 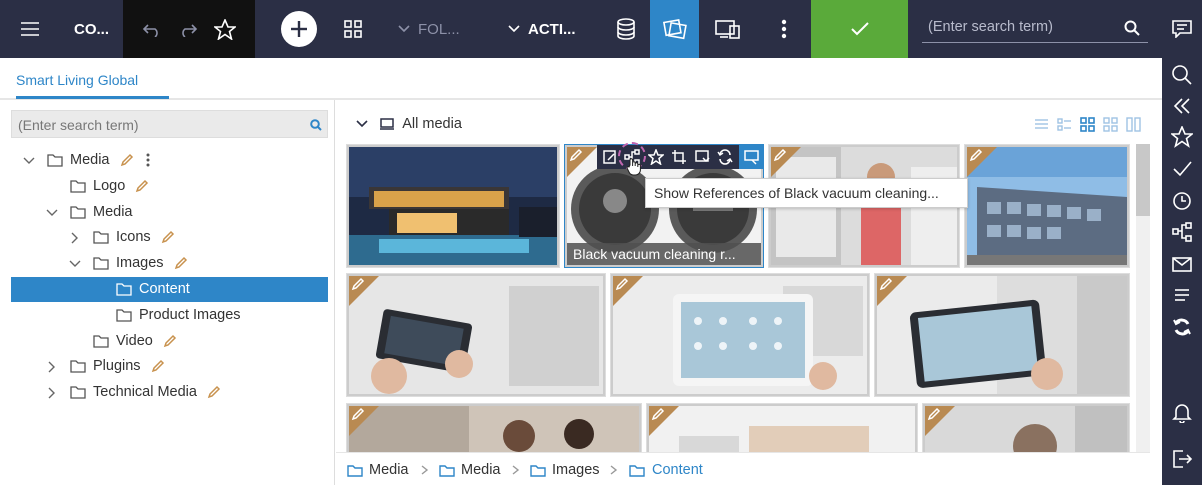 What do you see at coordinates (1143, 298) in the screenshot?
I see `media-scrollbar` at bounding box center [1143, 298].